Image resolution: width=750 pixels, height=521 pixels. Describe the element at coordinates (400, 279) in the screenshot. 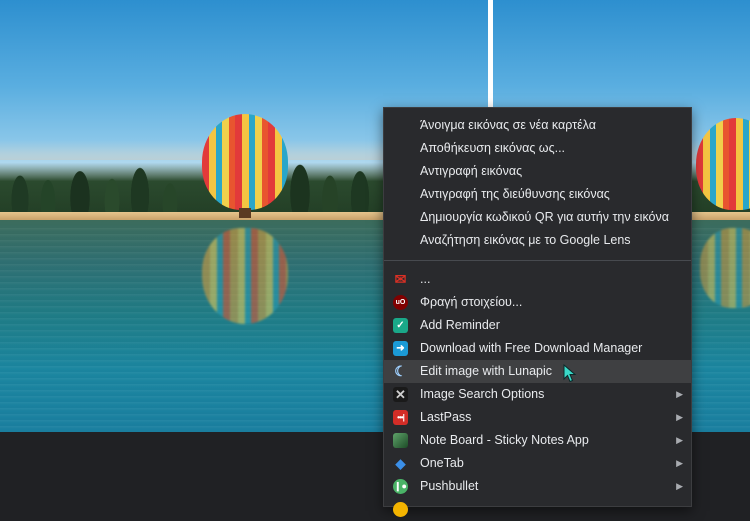

I see `mail-extension-icon: ✉` at that location.